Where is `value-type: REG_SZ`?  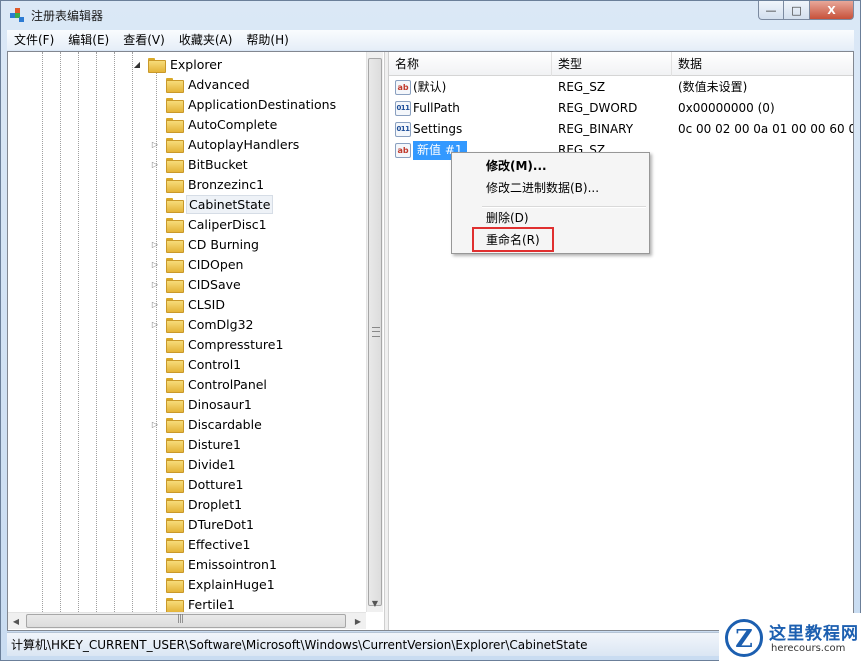 value-type: REG_SZ is located at coordinates (582, 87).